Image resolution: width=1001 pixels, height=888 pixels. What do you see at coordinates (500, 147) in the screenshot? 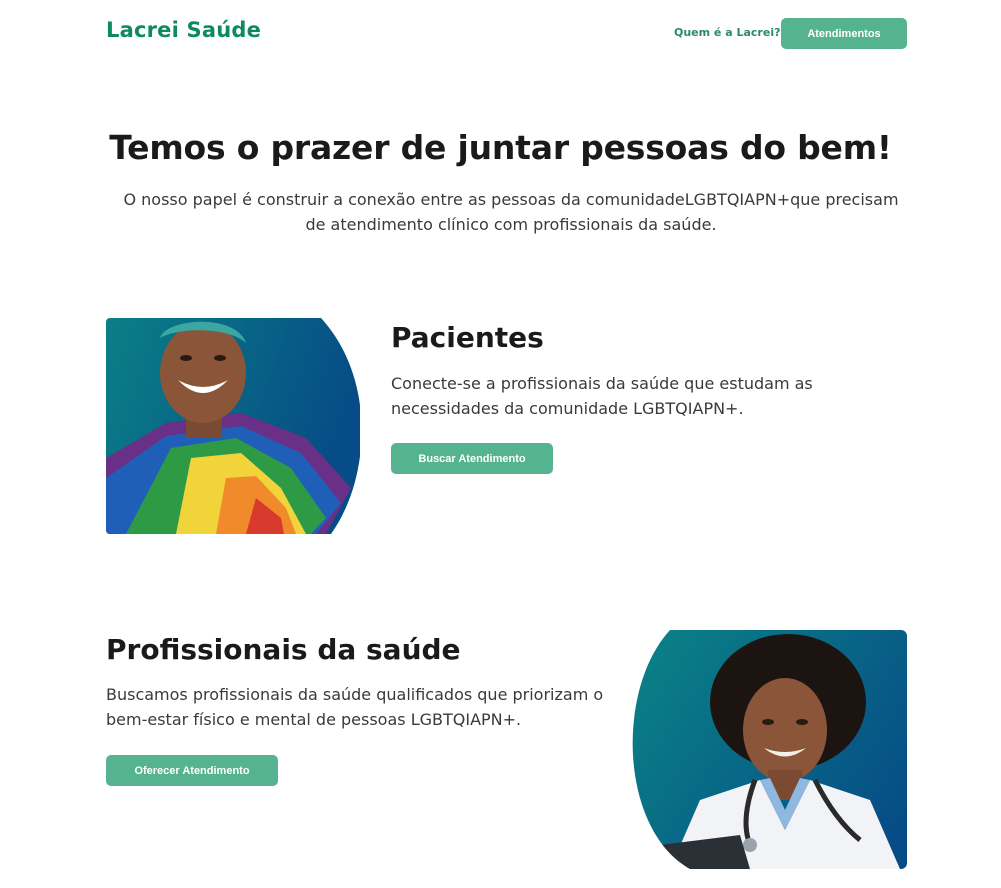
I see `hero-title: Temos o prazer de juntar pessoas do bem!` at bounding box center [500, 147].